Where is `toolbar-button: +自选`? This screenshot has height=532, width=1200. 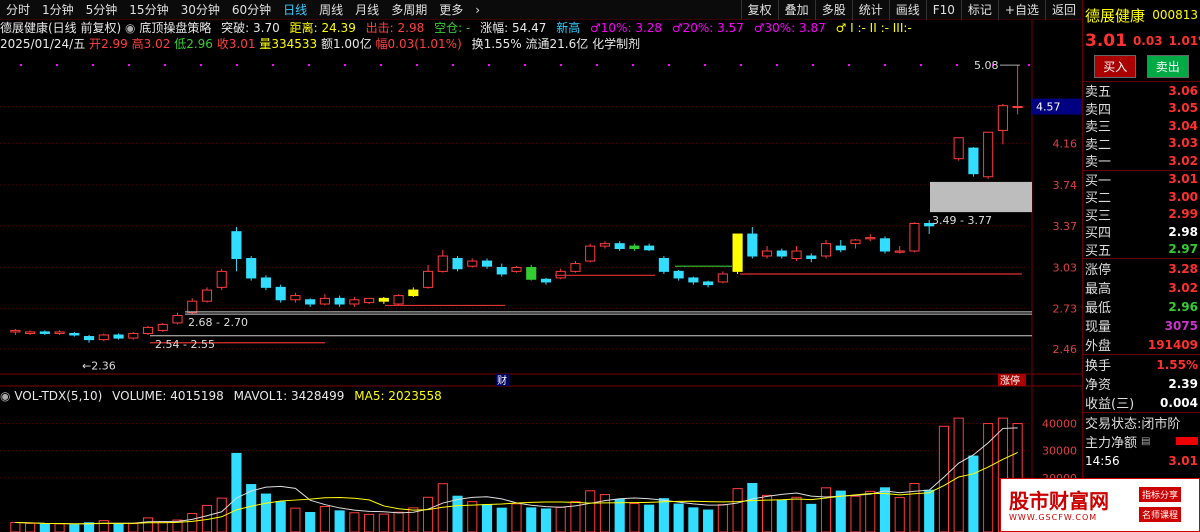 toolbar-button: +自选 is located at coordinates (1021, 10).